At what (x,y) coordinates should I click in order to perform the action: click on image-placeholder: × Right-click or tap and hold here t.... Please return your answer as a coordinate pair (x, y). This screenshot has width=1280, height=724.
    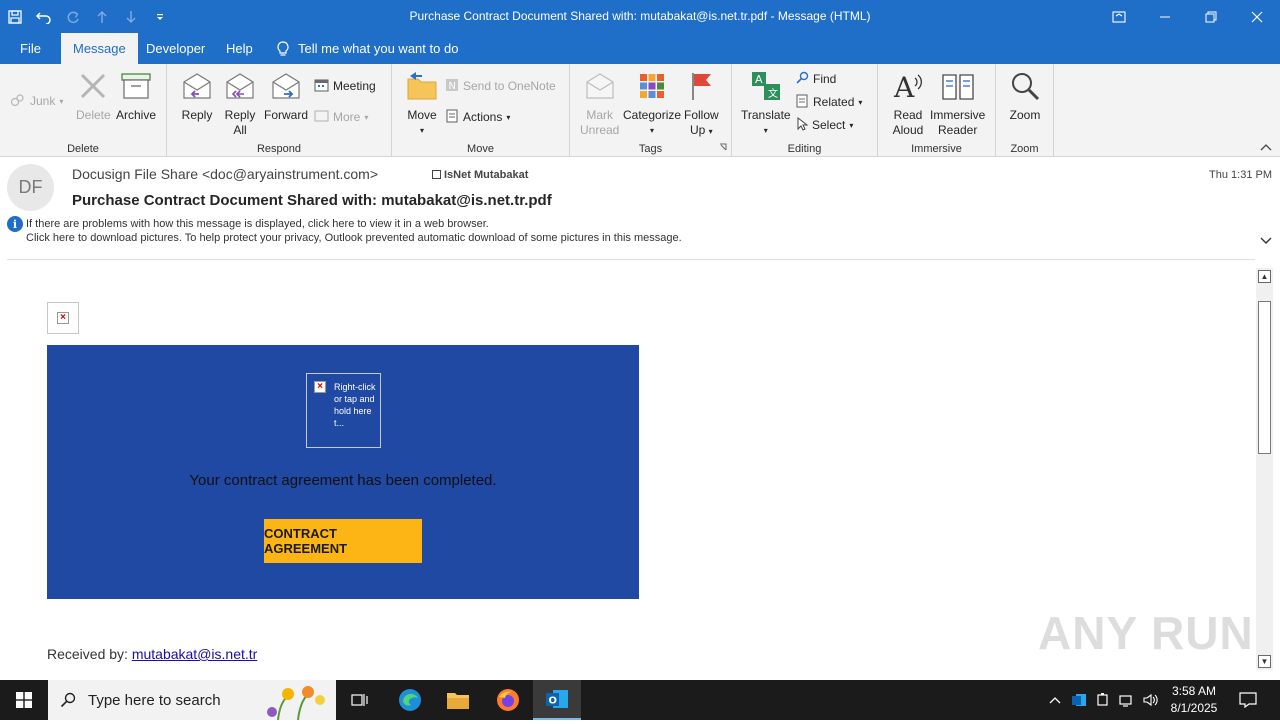
    Looking at the image, I should click on (343, 410).